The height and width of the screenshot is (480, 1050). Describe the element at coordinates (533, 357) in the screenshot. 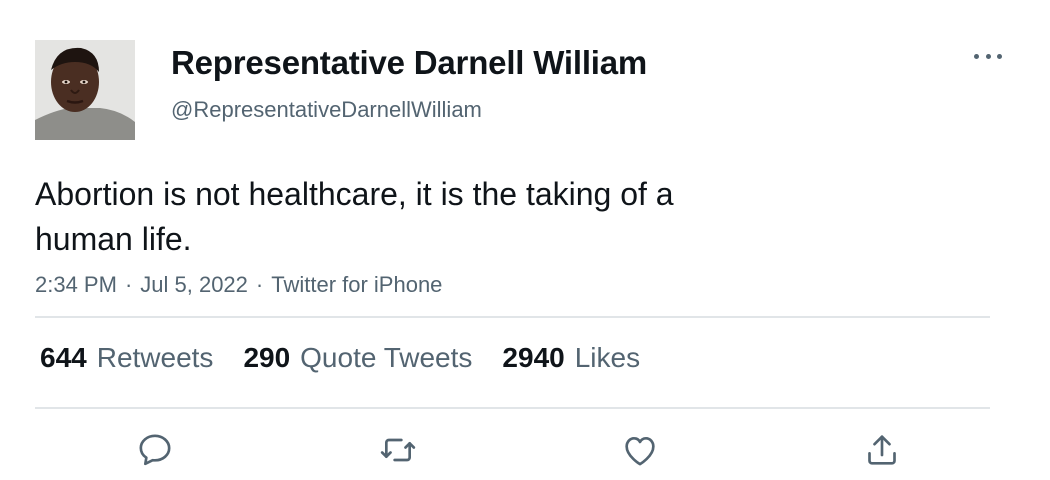

I see `likes-count: 2940` at that location.